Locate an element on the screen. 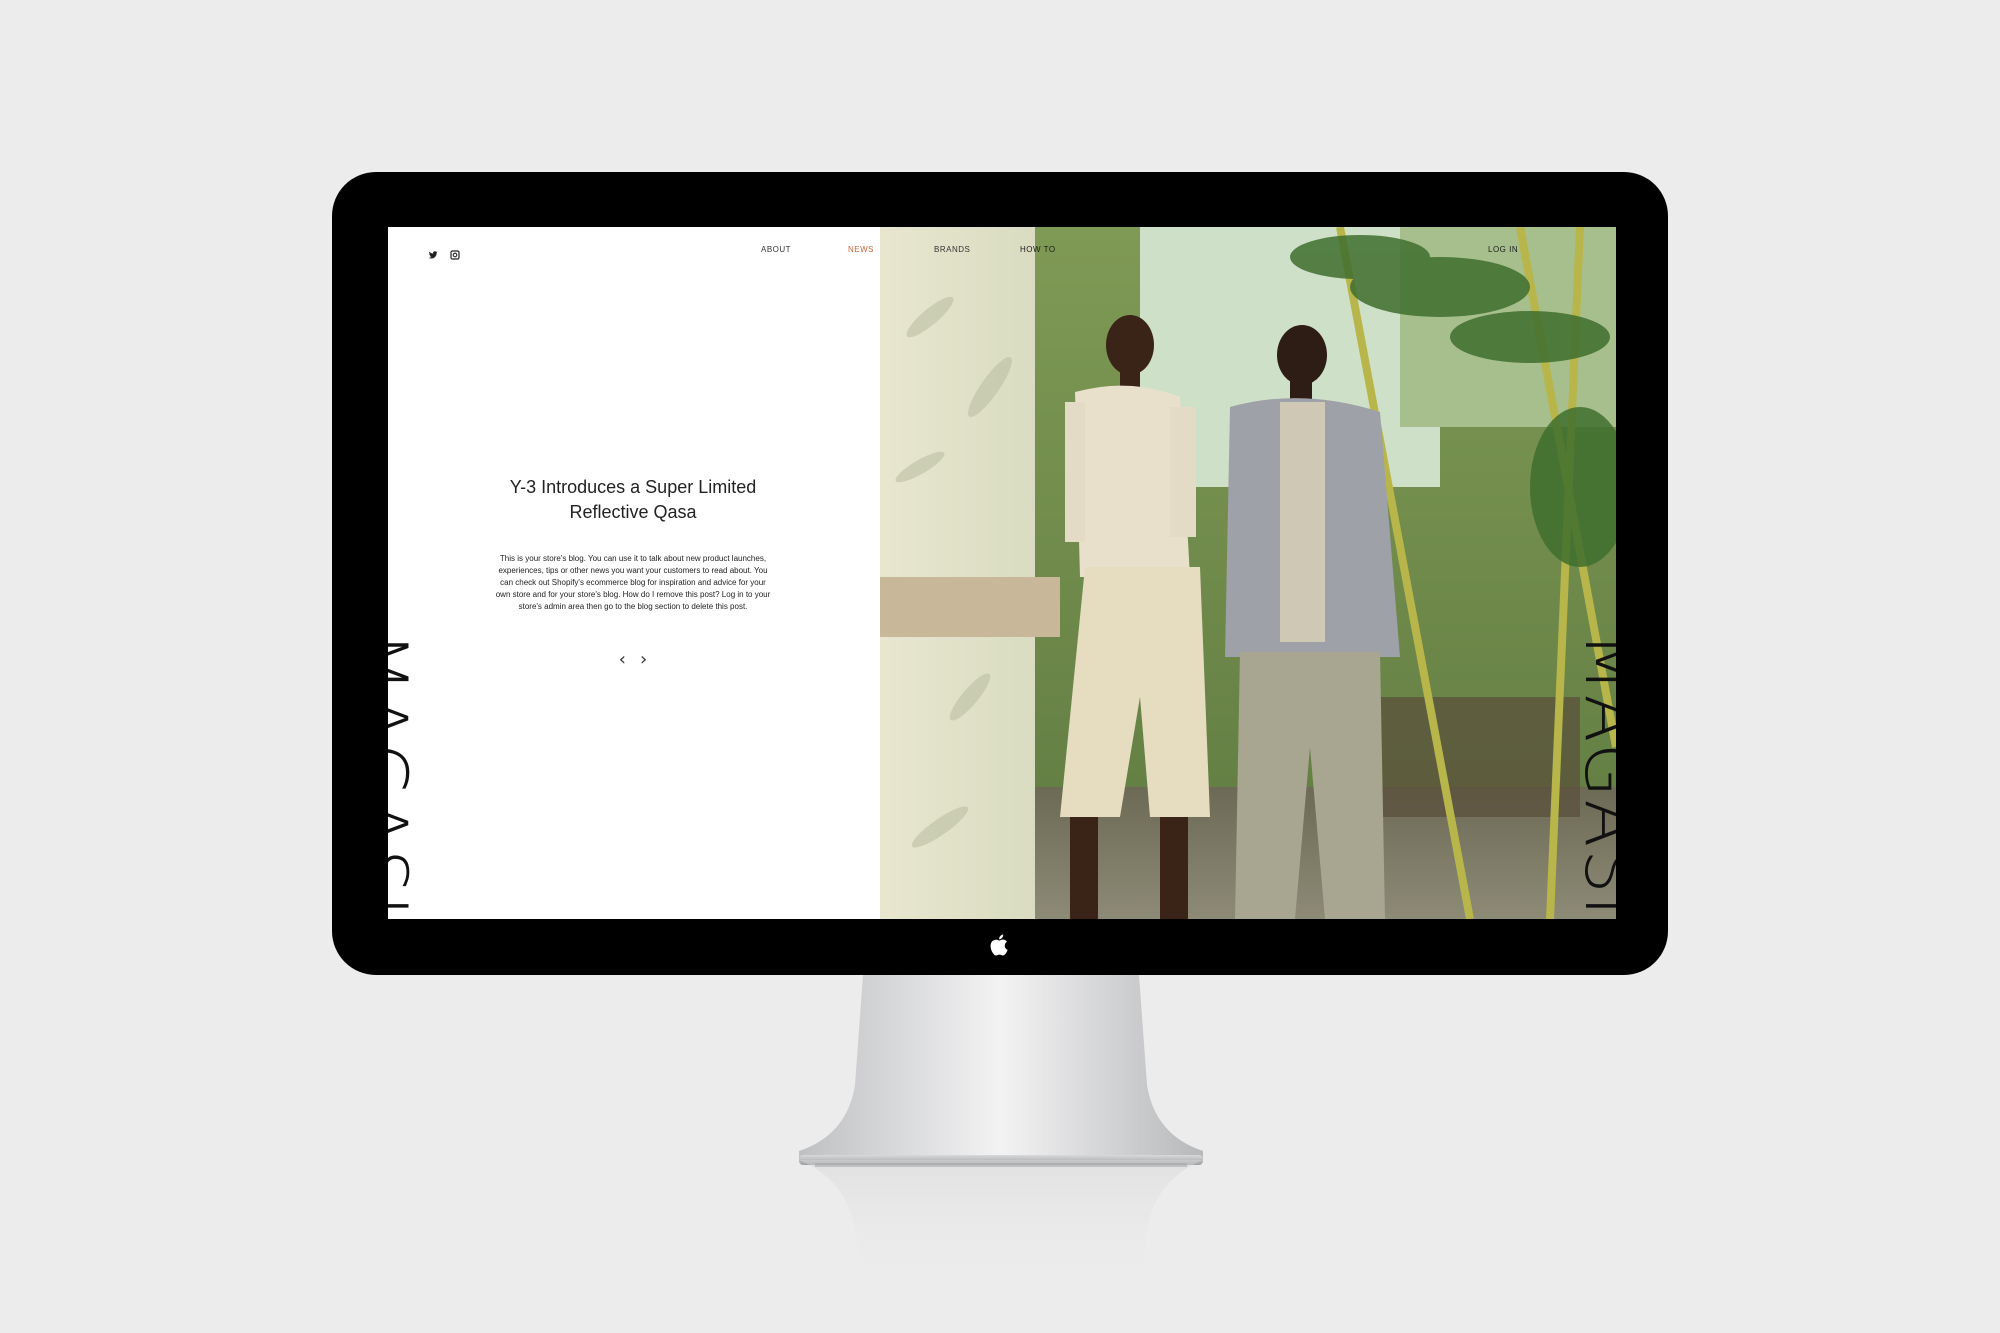 This screenshot has height=1333, width=2000. post-pager: ‹ › is located at coordinates (633, 660).